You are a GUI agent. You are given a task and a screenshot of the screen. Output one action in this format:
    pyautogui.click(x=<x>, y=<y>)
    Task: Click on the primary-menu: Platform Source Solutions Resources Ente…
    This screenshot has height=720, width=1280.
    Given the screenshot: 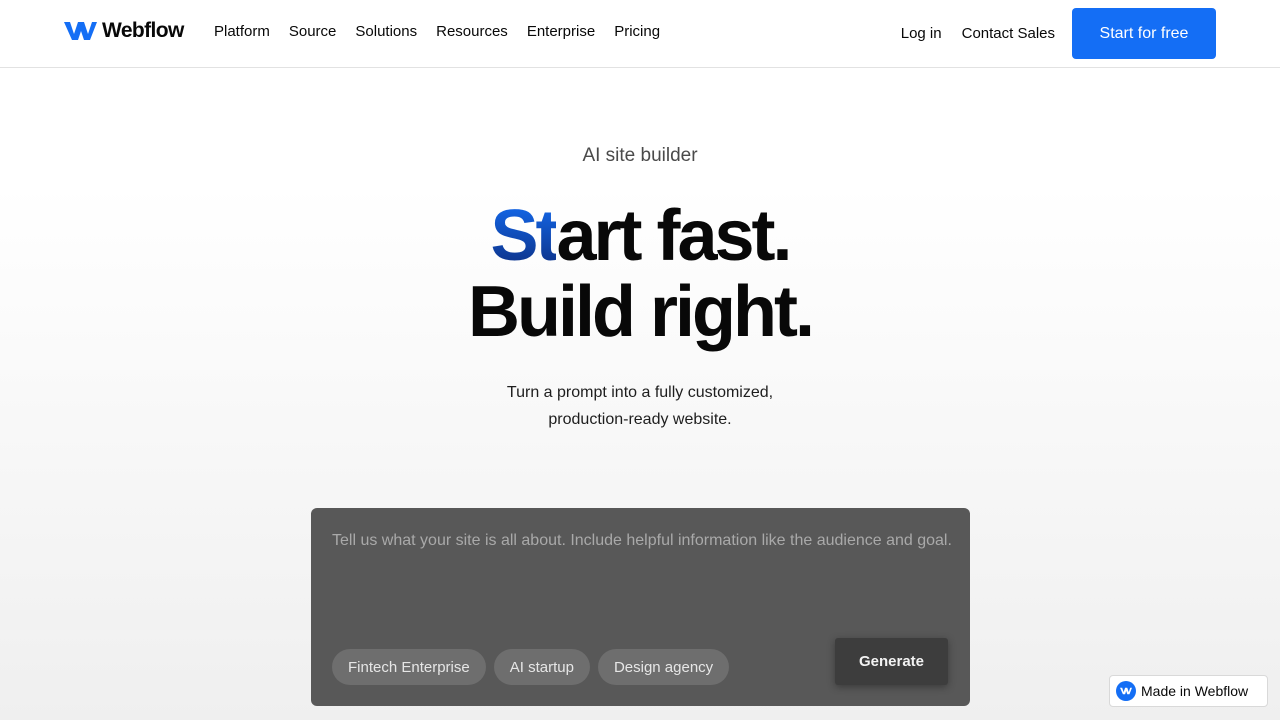 What is the action you would take?
    pyautogui.click(x=437, y=32)
    